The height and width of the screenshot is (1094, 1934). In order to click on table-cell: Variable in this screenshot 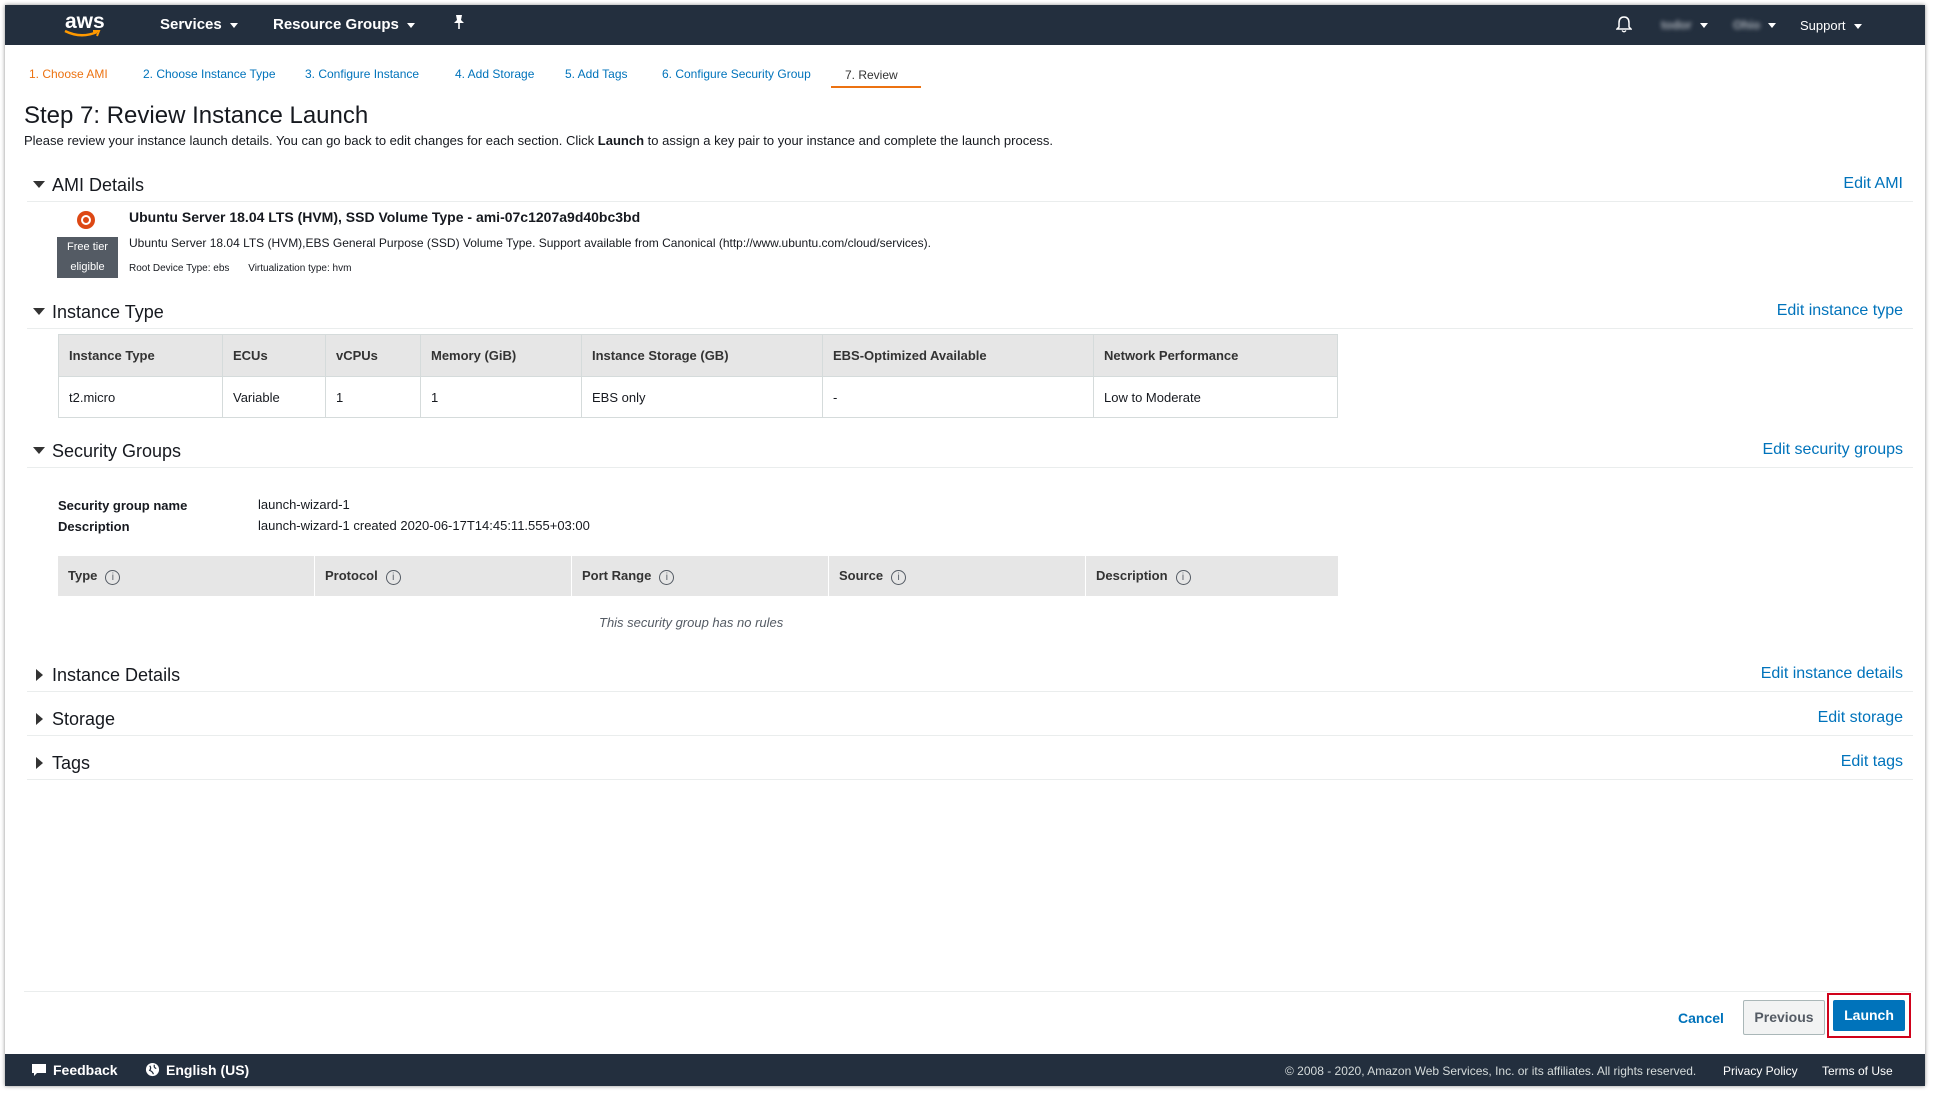, I will do `click(274, 397)`.